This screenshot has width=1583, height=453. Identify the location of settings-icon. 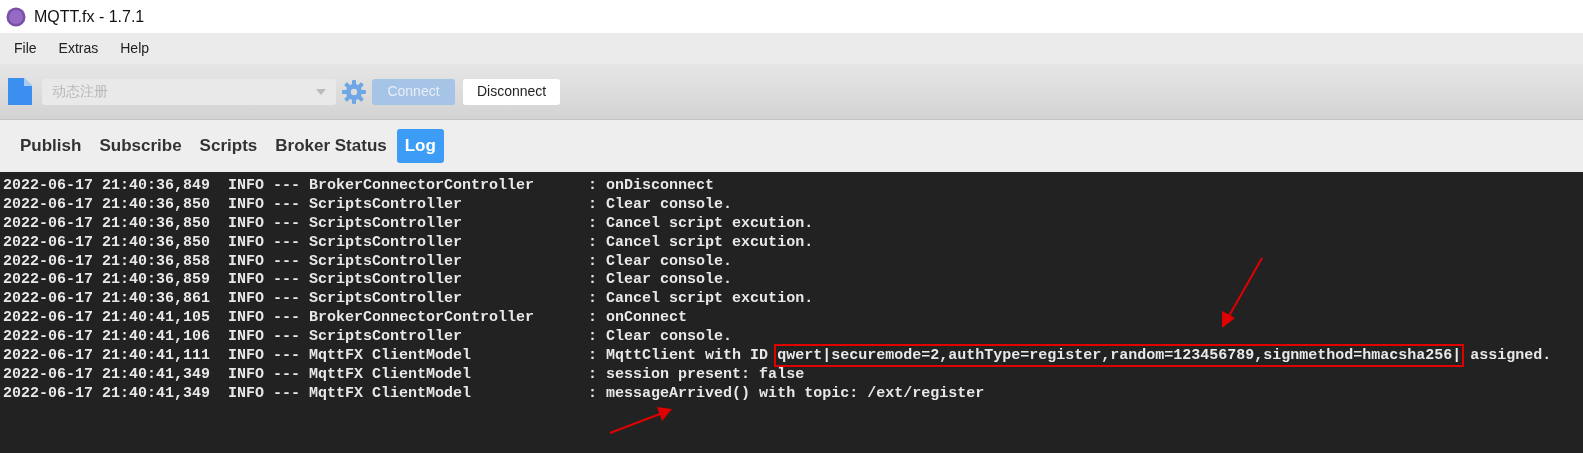
(354, 91).